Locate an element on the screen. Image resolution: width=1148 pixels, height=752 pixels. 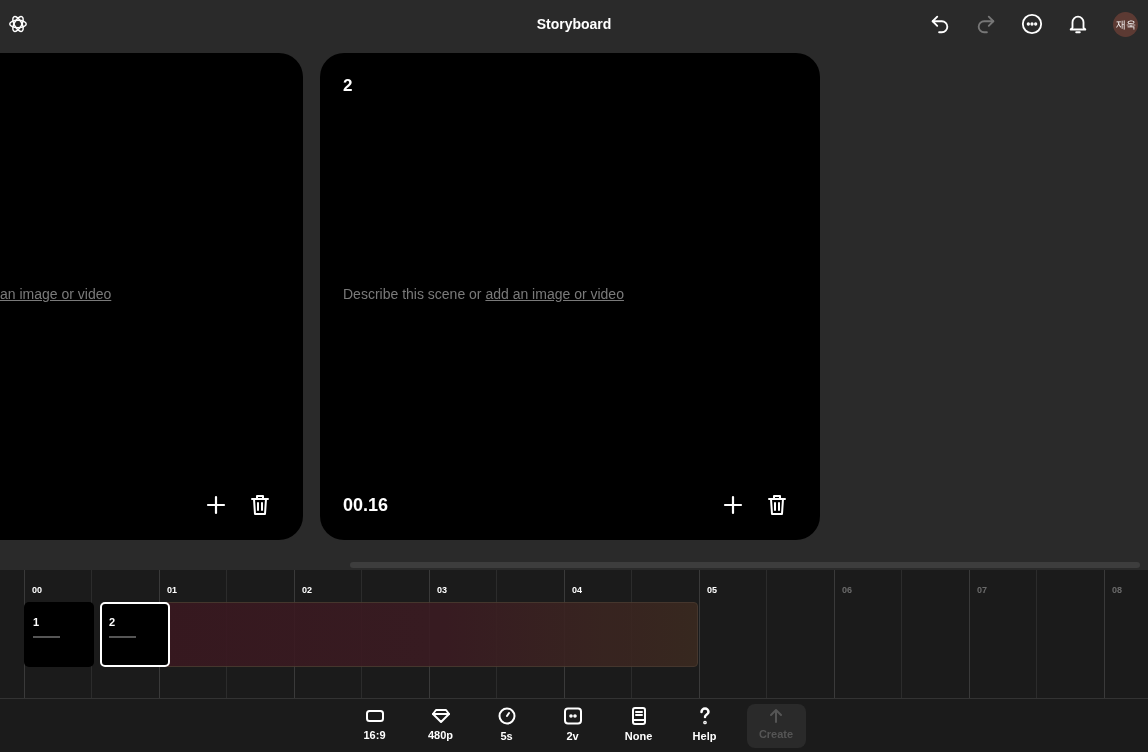
square-dots-icon is located at coordinates (572, 715).